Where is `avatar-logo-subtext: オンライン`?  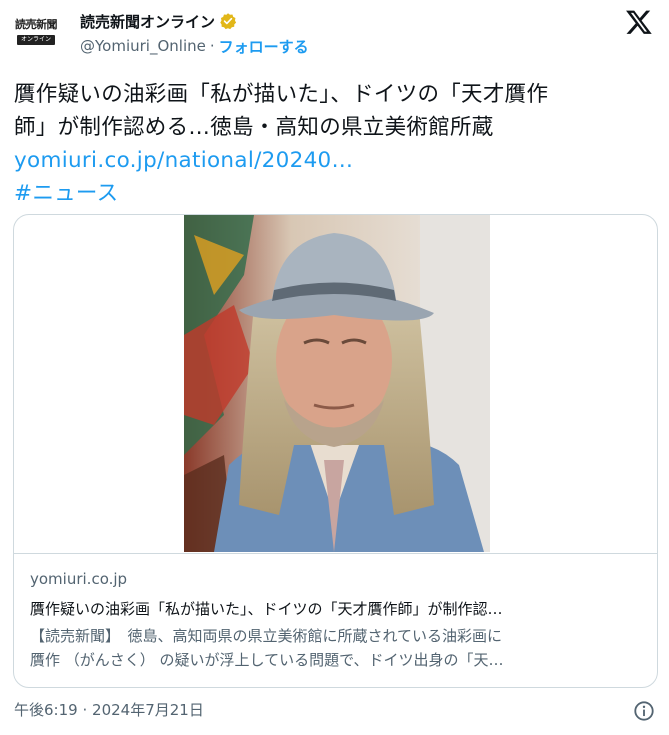 avatar-logo-subtext: オンライン is located at coordinates (35, 40).